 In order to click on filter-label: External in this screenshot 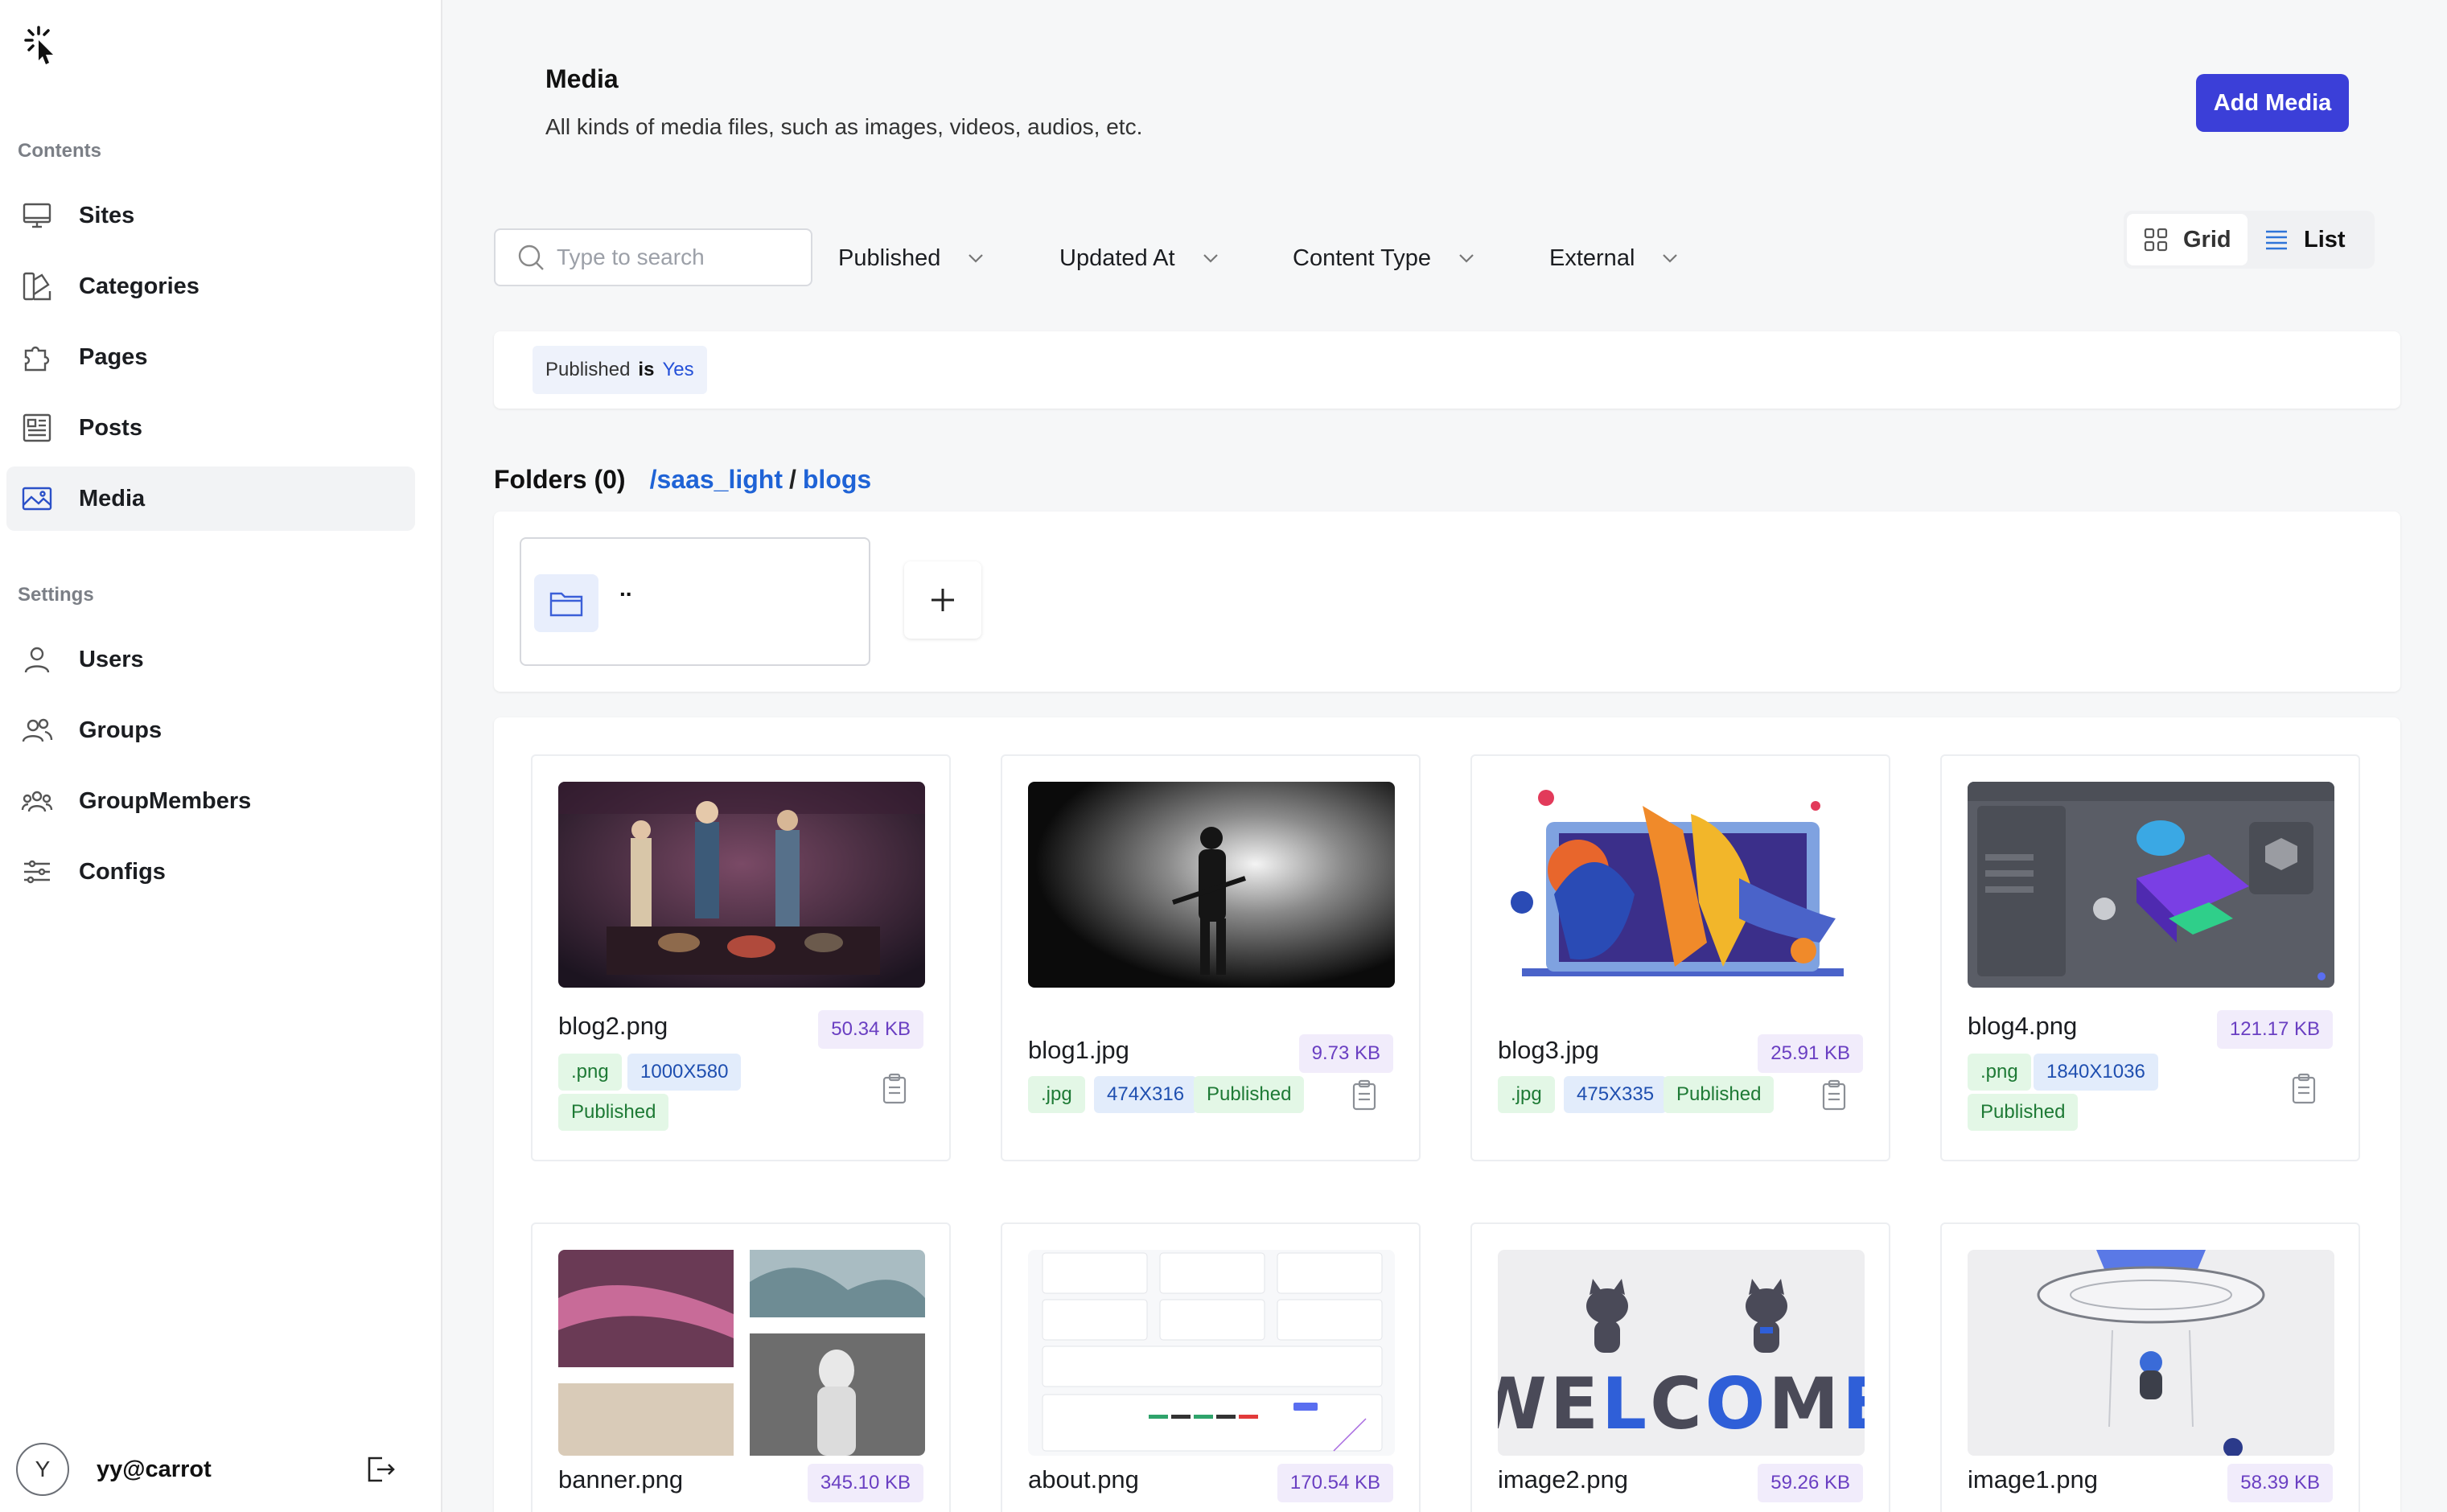, I will do `click(1592, 257)`.